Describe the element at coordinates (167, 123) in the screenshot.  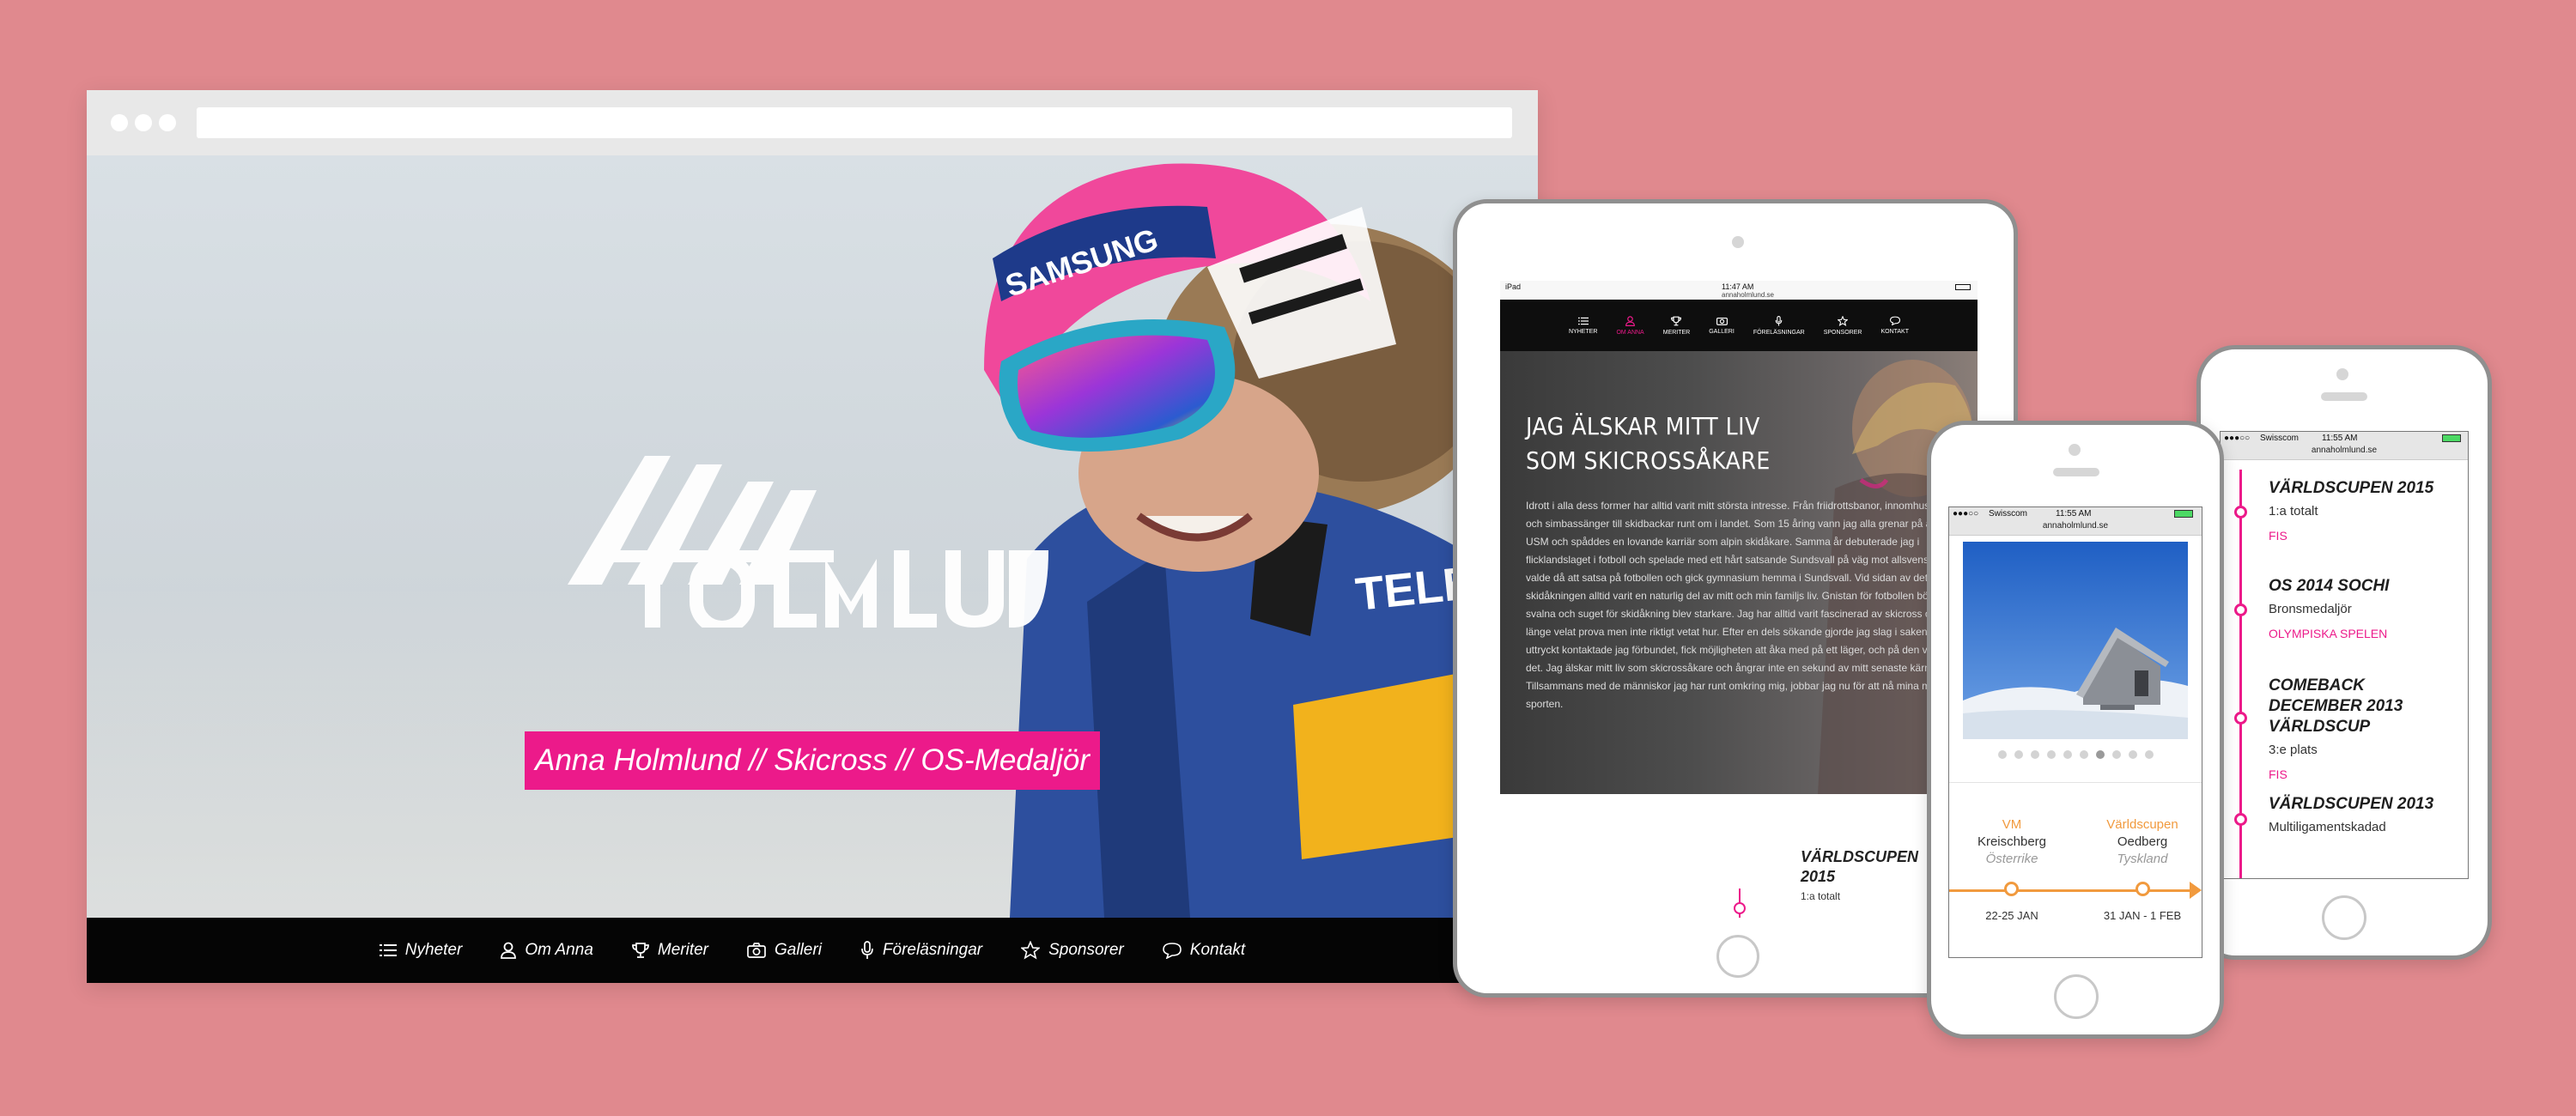
I see `window-zoom-dot` at that location.